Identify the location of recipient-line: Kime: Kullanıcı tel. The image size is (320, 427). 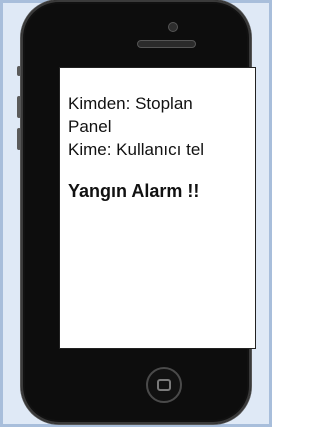
(136, 149).